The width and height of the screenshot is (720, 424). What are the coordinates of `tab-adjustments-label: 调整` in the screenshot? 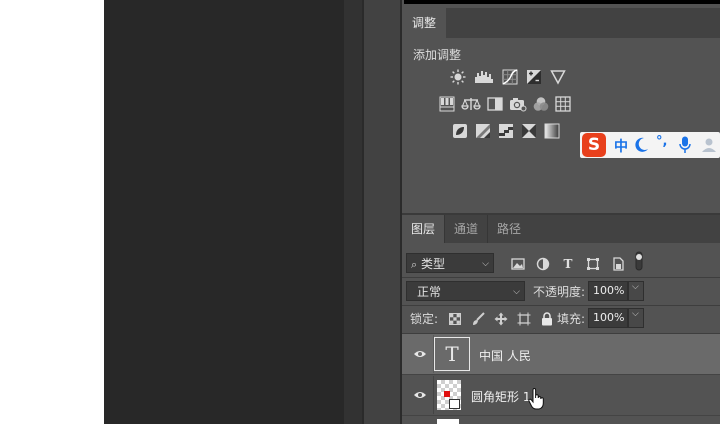 It's located at (424, 23).